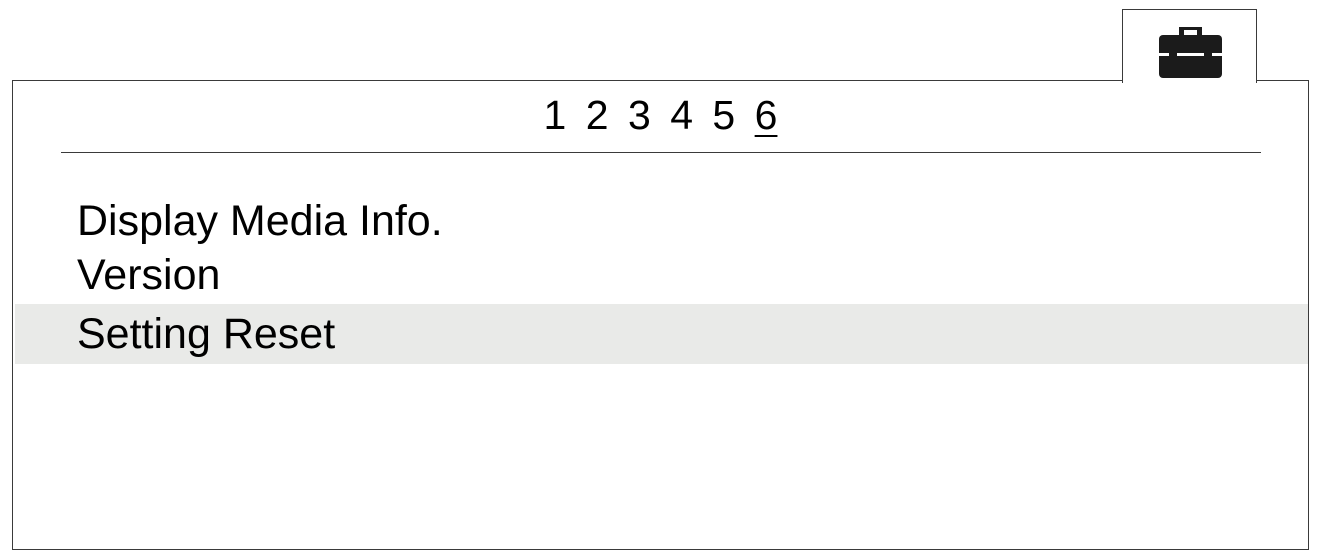 This screenshot has height=560, width=1317. I want to click on setup-menu-tab, so click(1189, 46).